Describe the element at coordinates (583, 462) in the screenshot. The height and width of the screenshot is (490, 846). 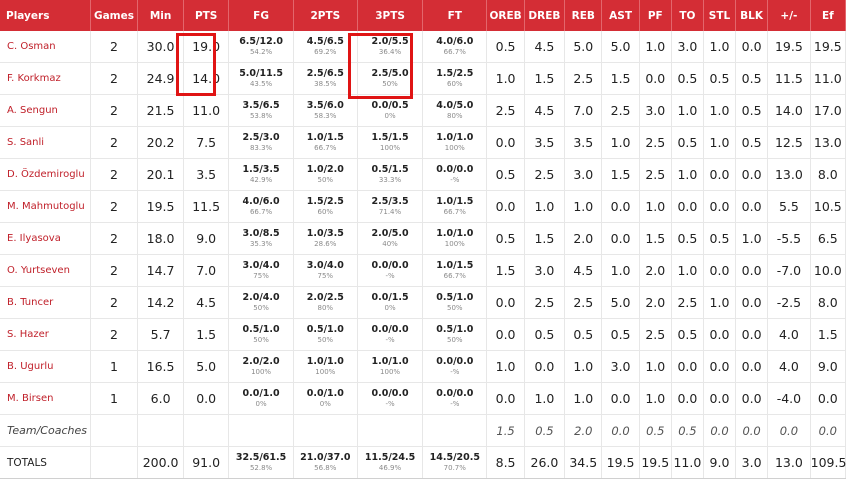
I see `reb-cell: 34.5` at that location.